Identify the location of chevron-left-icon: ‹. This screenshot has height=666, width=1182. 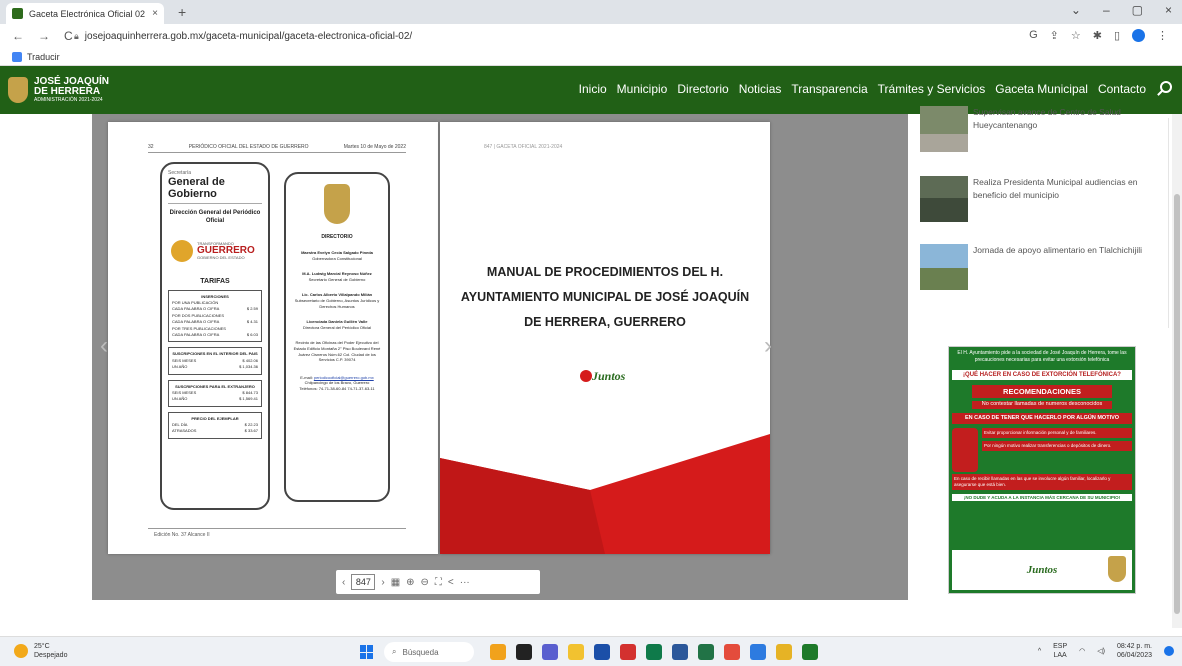
(343, 582).